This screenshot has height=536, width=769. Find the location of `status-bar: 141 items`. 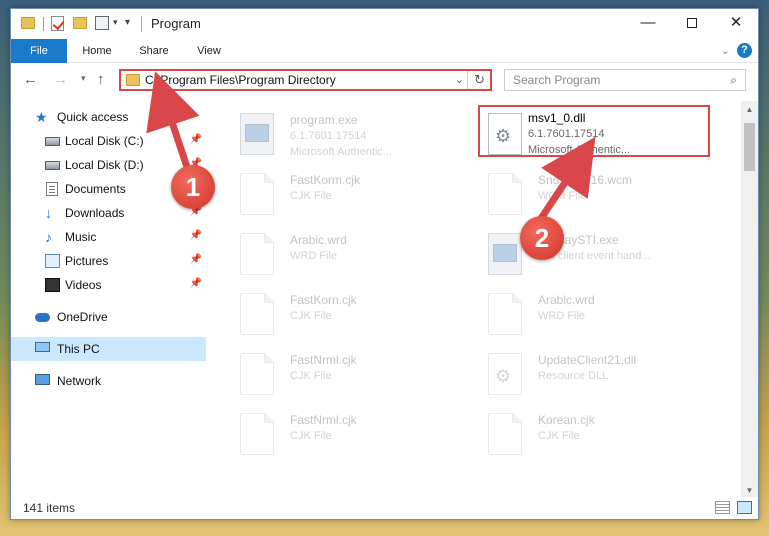

status-bar: 141 items is located at coordinates (384, 508).